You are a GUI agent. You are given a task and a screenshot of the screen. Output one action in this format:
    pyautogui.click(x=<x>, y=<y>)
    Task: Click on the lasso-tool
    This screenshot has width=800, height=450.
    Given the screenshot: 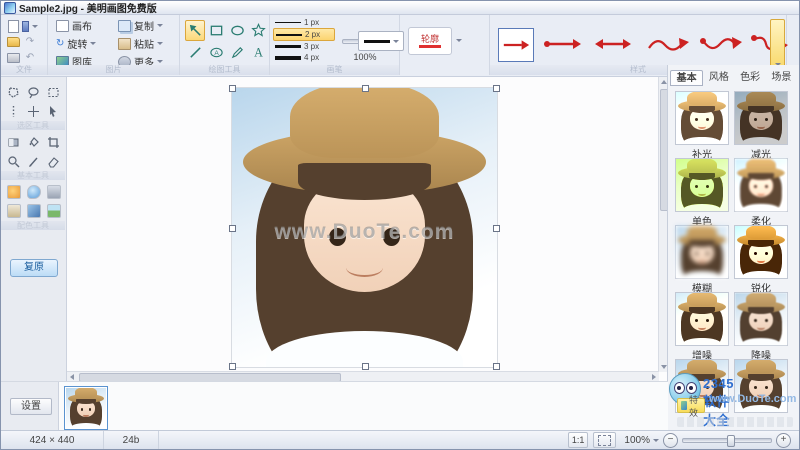 What is the action you would take?
    pyautogui.click(x=33, y=92)
    